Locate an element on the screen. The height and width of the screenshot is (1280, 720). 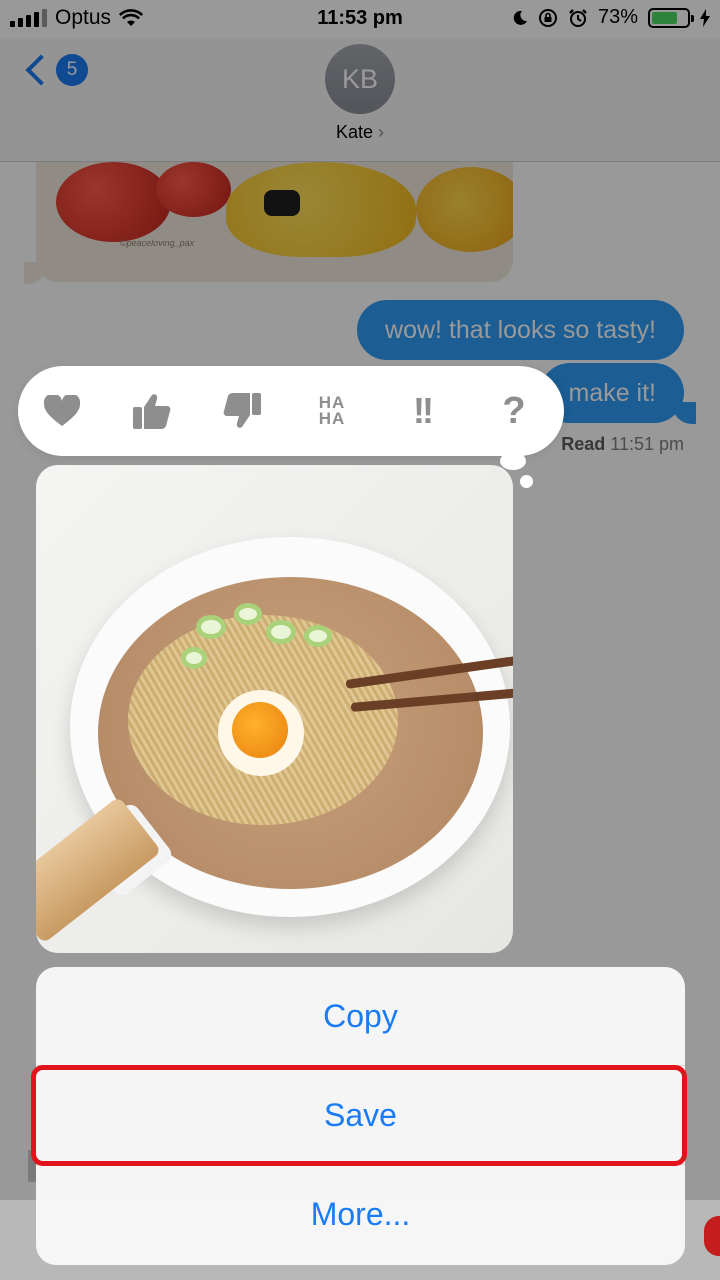
reaction-thumbs-up is located at coordinates (152, 411).